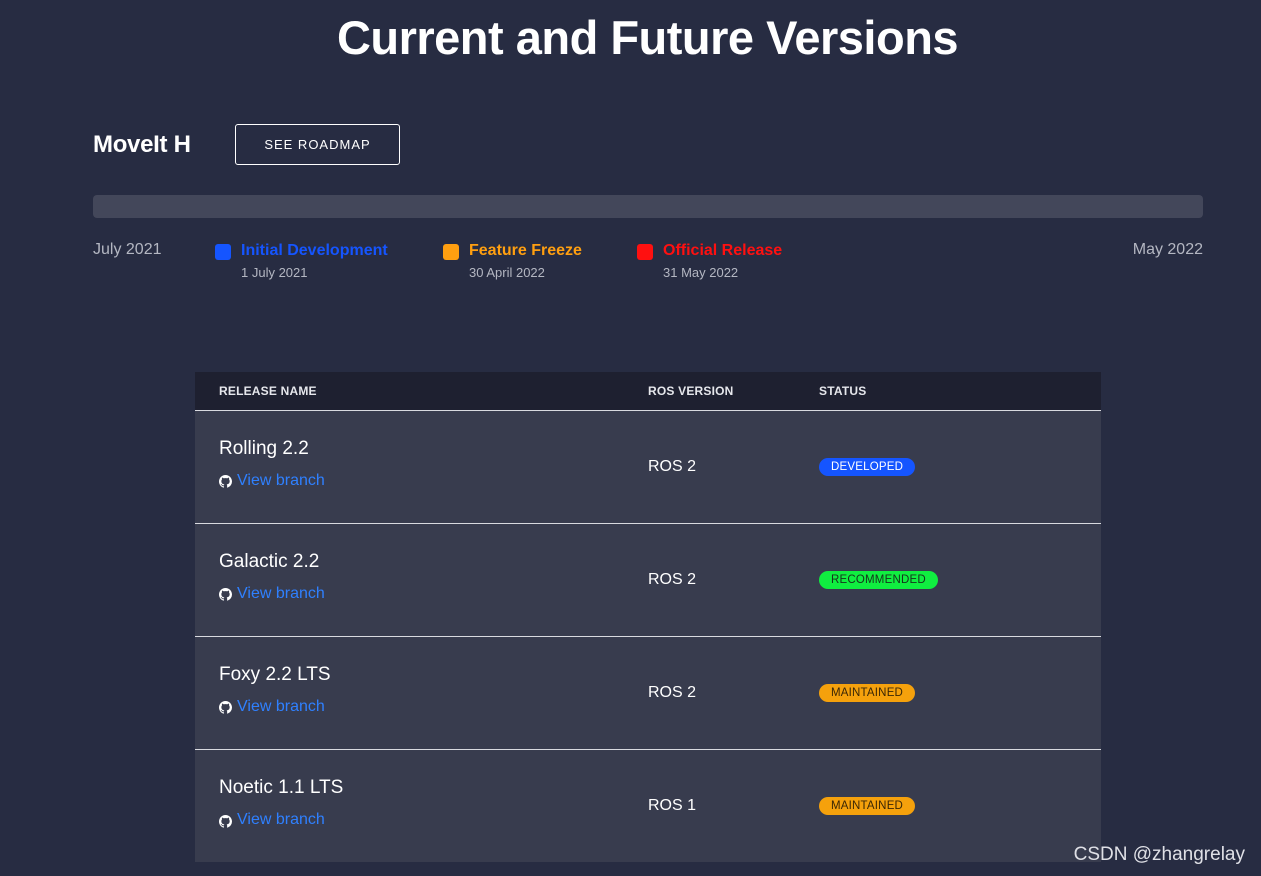  Describe the element at coordinates (867, 467) in the screenshot. I see `status-badge: DEVELOPED` at that location.